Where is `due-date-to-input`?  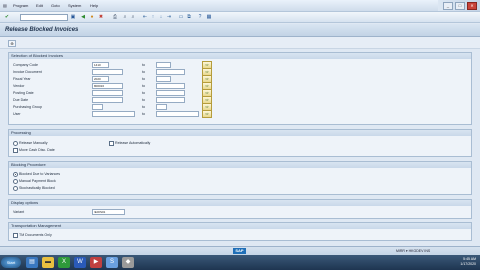 due-date-to-input is located at coordinates (170, 100).